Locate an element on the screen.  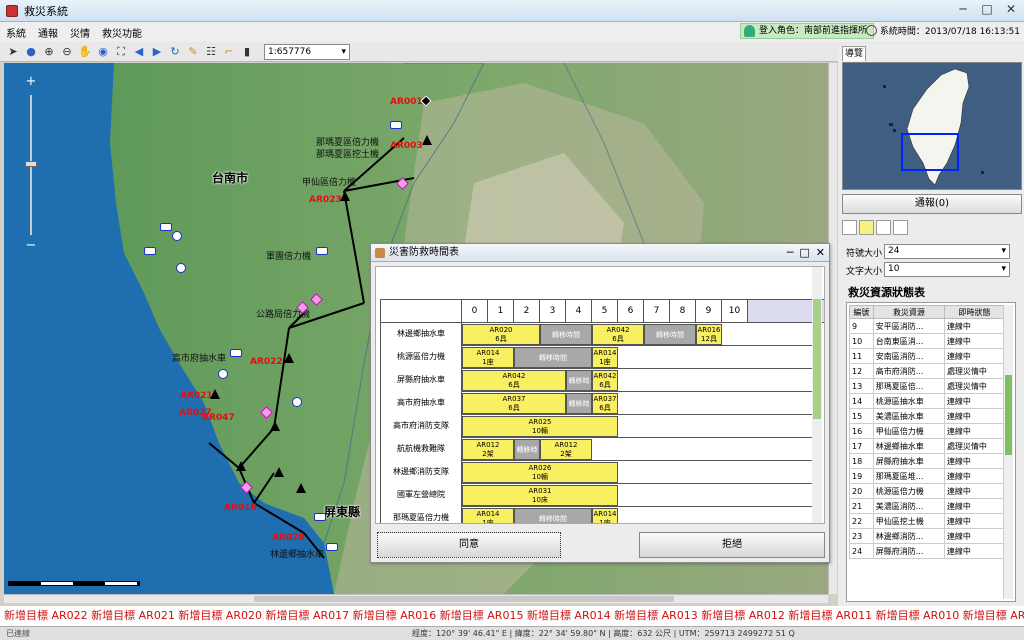
overview-map is located at coordinates (932, 126).